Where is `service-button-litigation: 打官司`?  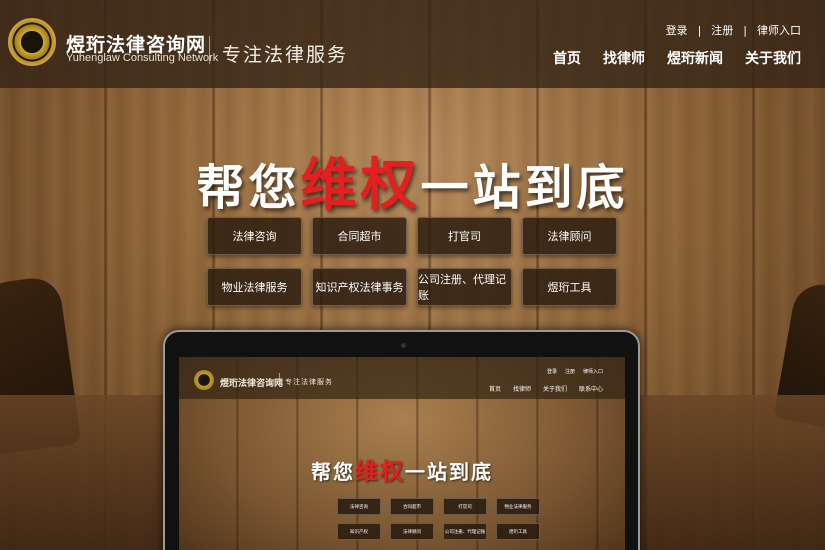
service-button-litigation: 打官司 is located at coordinates (464, 236).